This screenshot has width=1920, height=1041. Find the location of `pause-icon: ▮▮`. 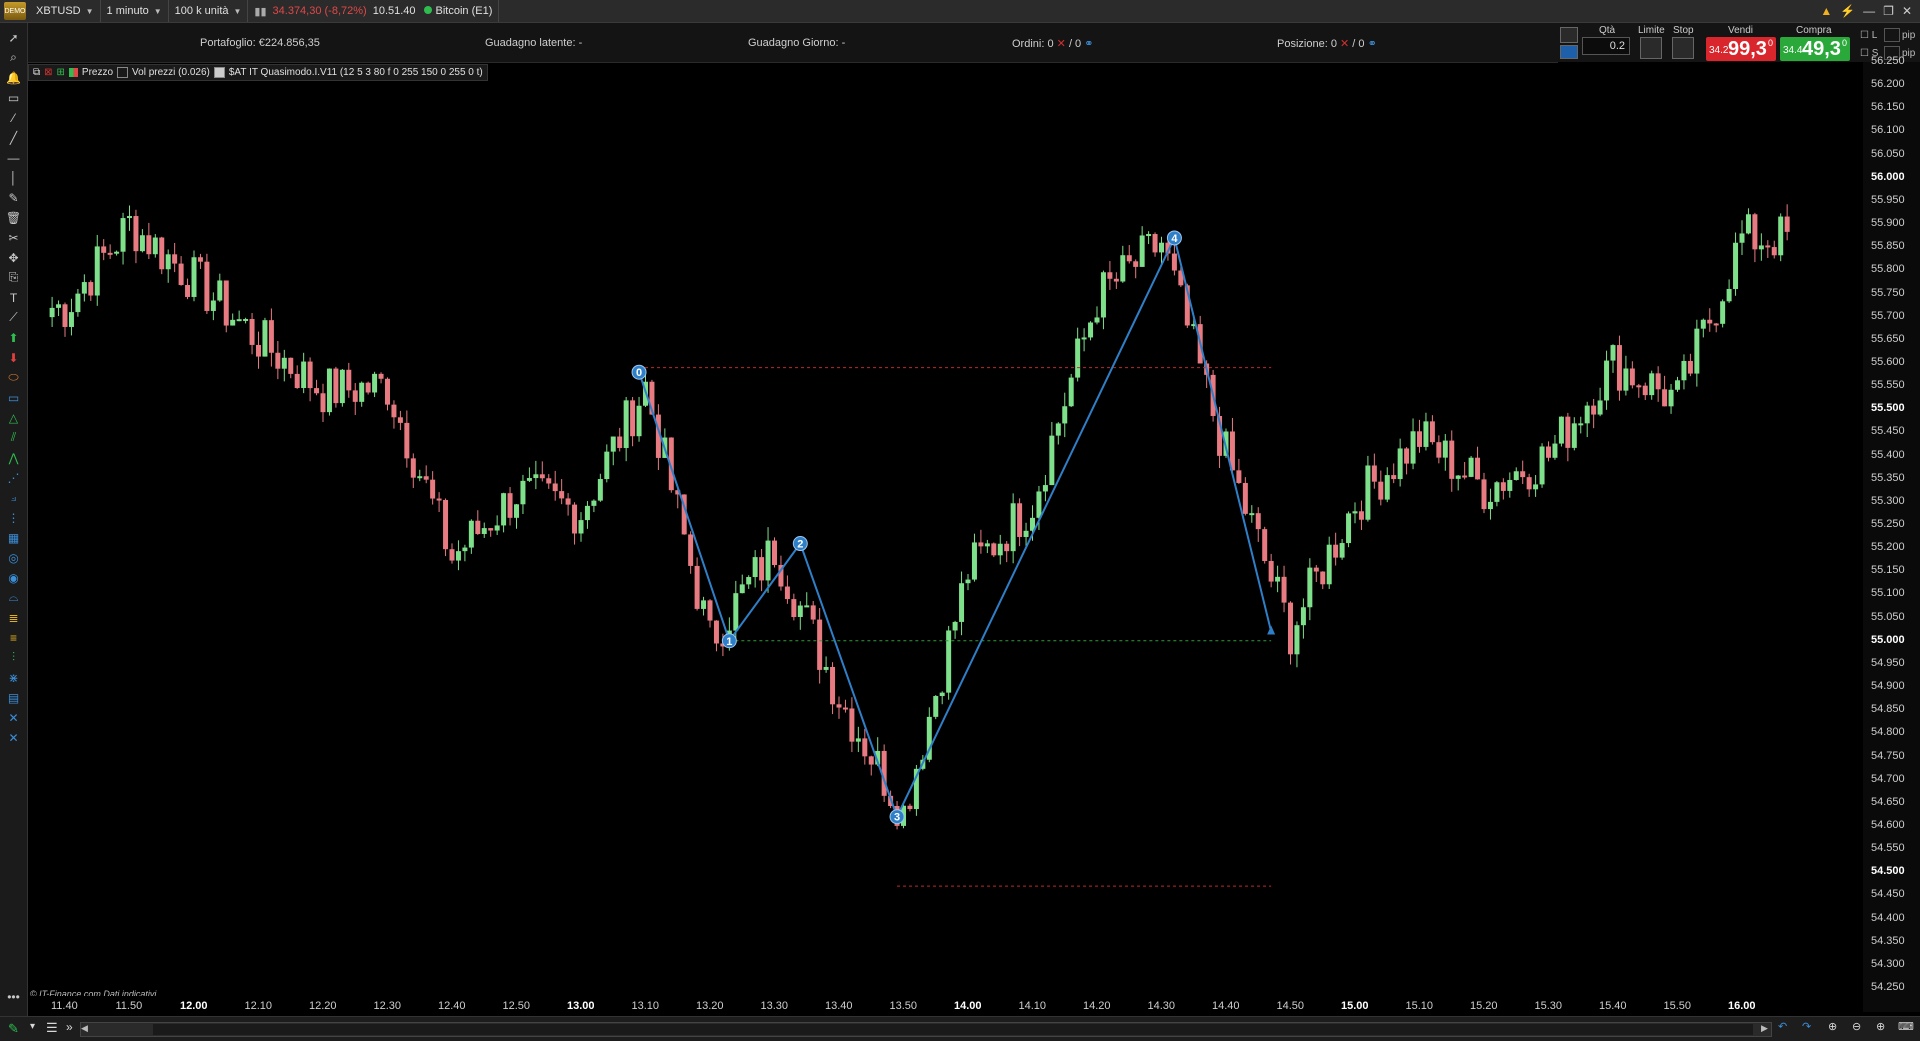

pause-icon: ▮▮ is located at coordinates (260, 11).